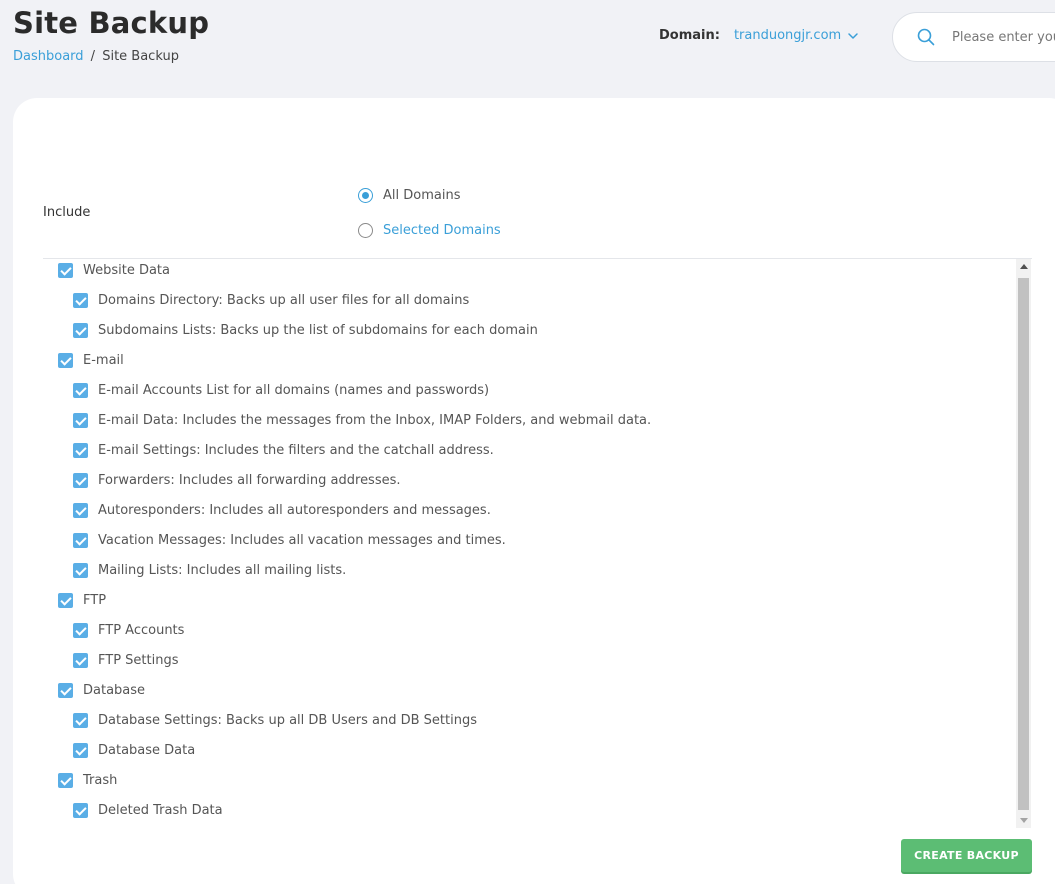 This screenshot has height=884, width=1055. Describe the element at coordinates (1024, 266) in the screenshot. I see `scroll-up-arrow` at that location.